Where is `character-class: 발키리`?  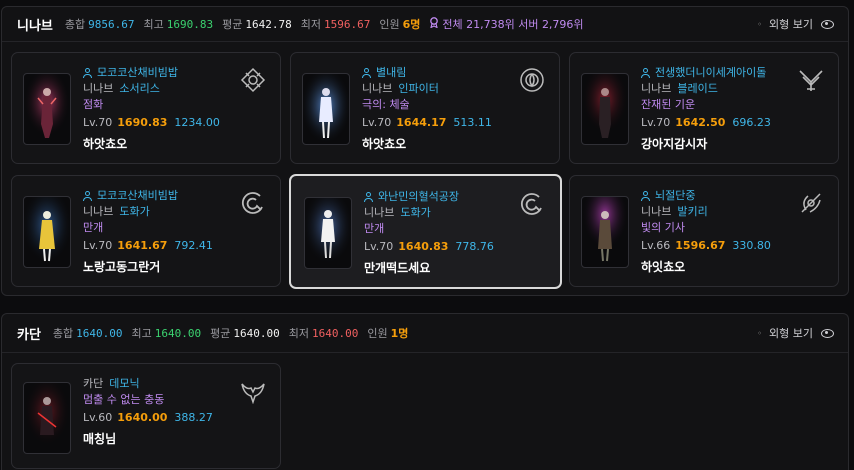 character-class: 발키리 is located at coordinates (692, 211).